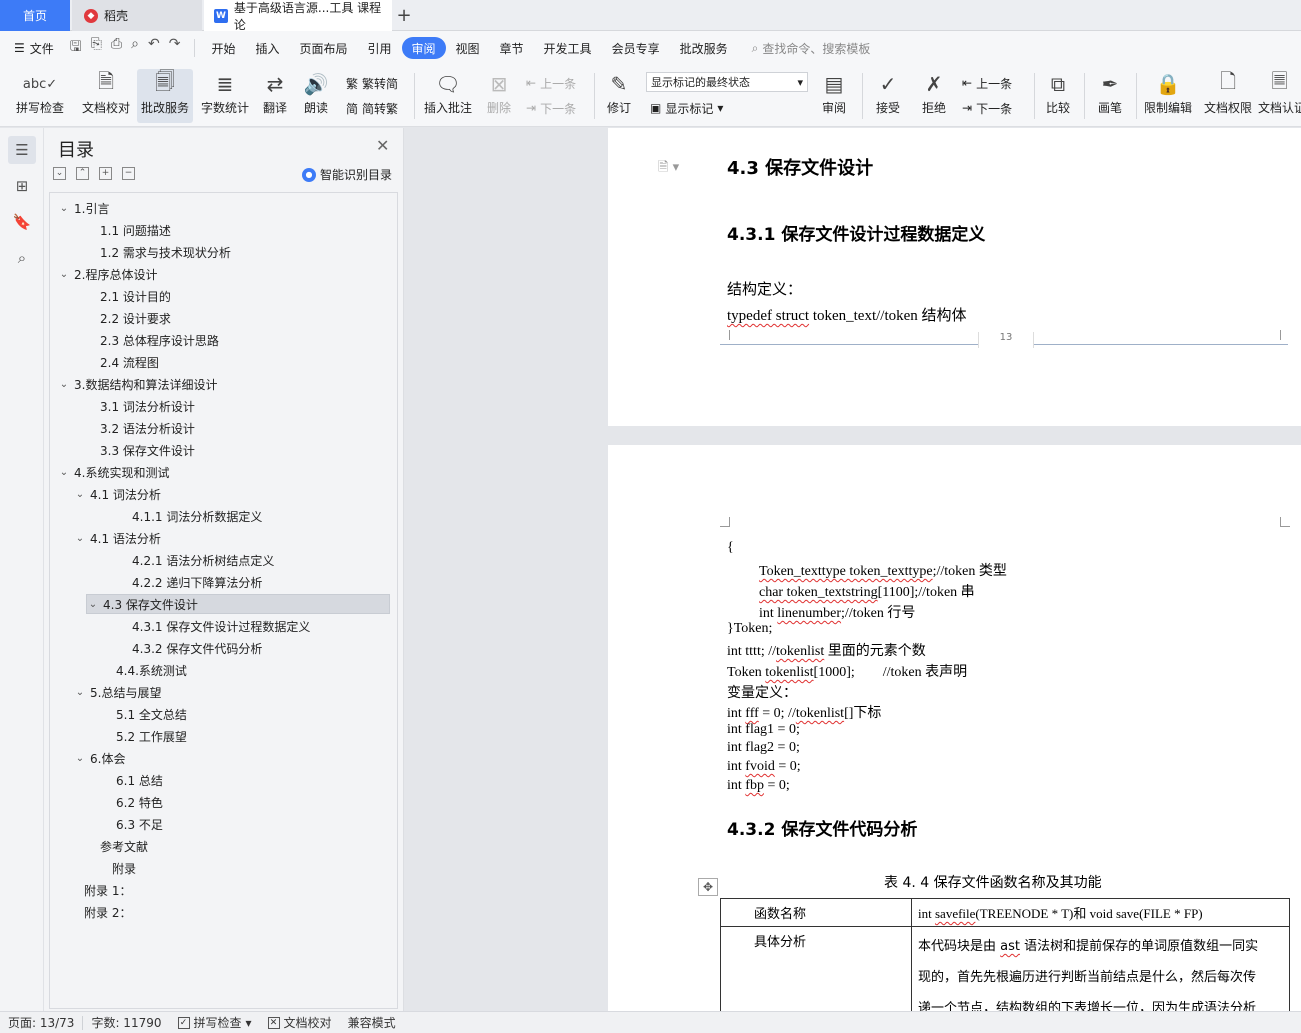 Image resolution: width=1301 pixels, height=1033 pixels. Describe the element at coordinates (223, 48) in the screenshot. I see `menu-item-start: 开始` at that location.